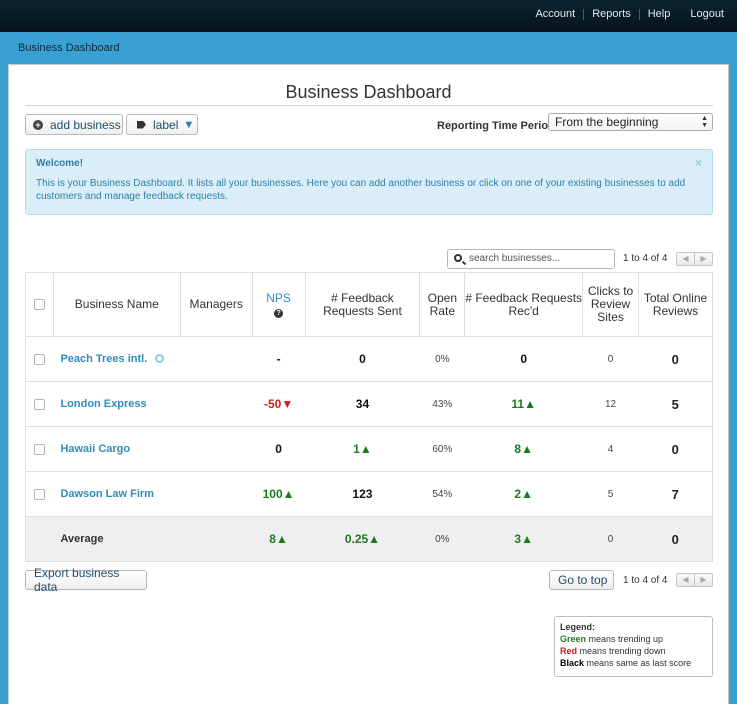 The image size is (737, 704). I want to click on avg-recd-cell: 3▲, so click(523, 539).